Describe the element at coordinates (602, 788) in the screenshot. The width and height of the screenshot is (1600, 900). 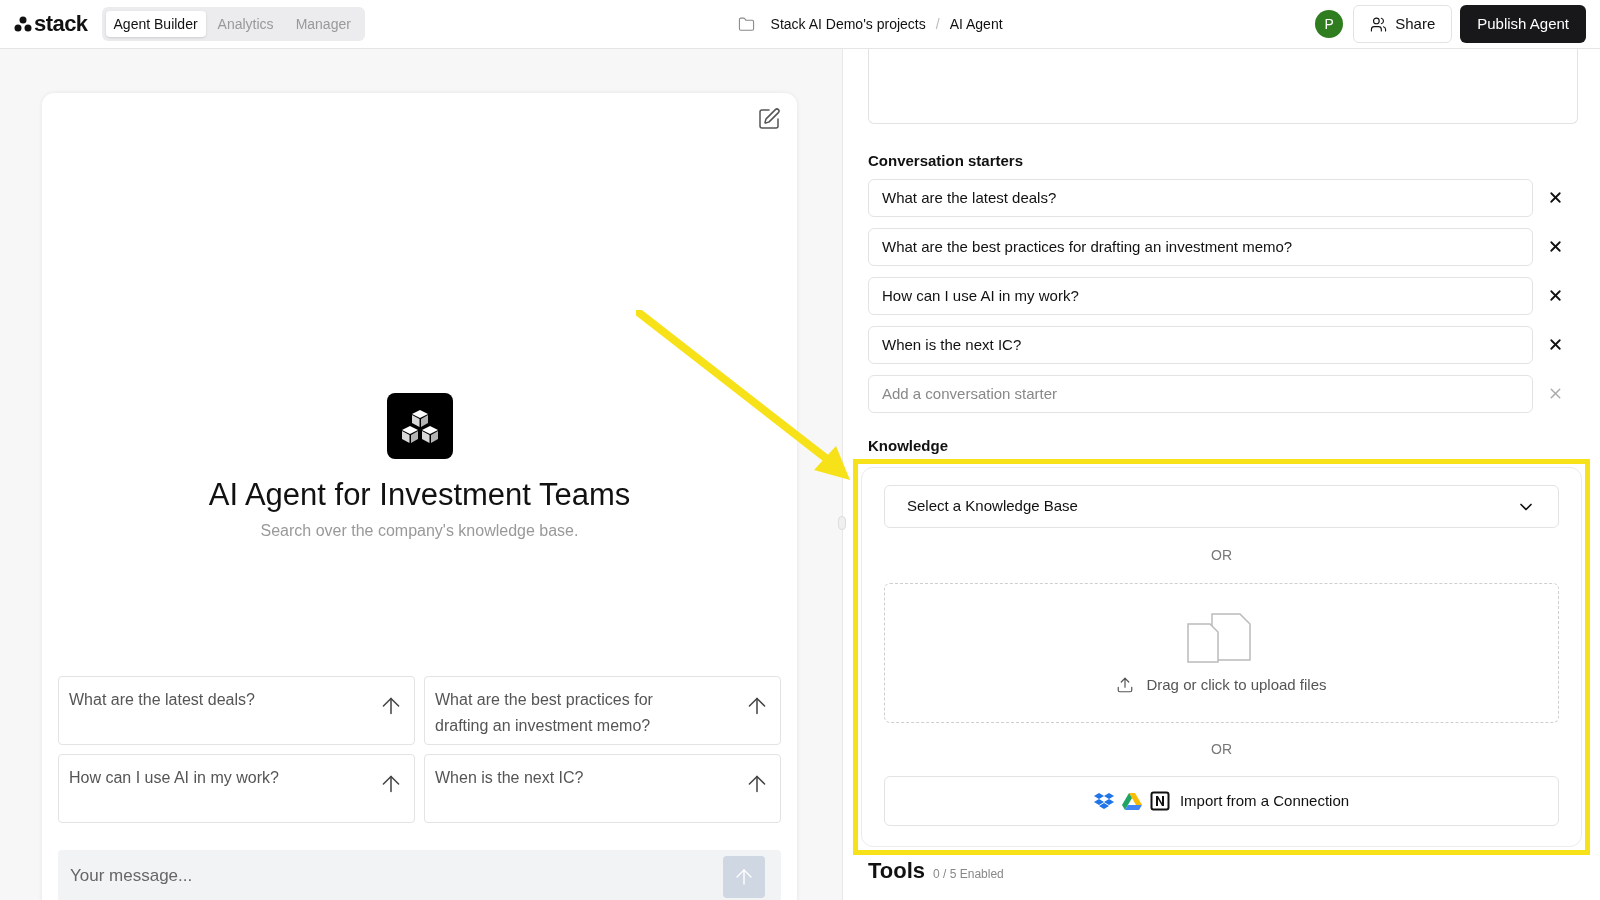
I see `suggestion-card: When is the next IC?` at that location.